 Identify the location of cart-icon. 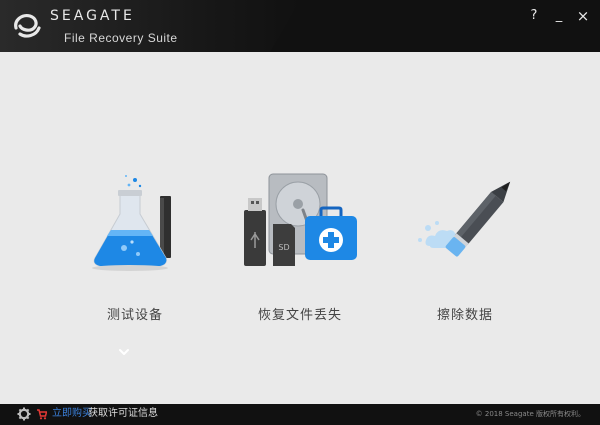
(42, 414).